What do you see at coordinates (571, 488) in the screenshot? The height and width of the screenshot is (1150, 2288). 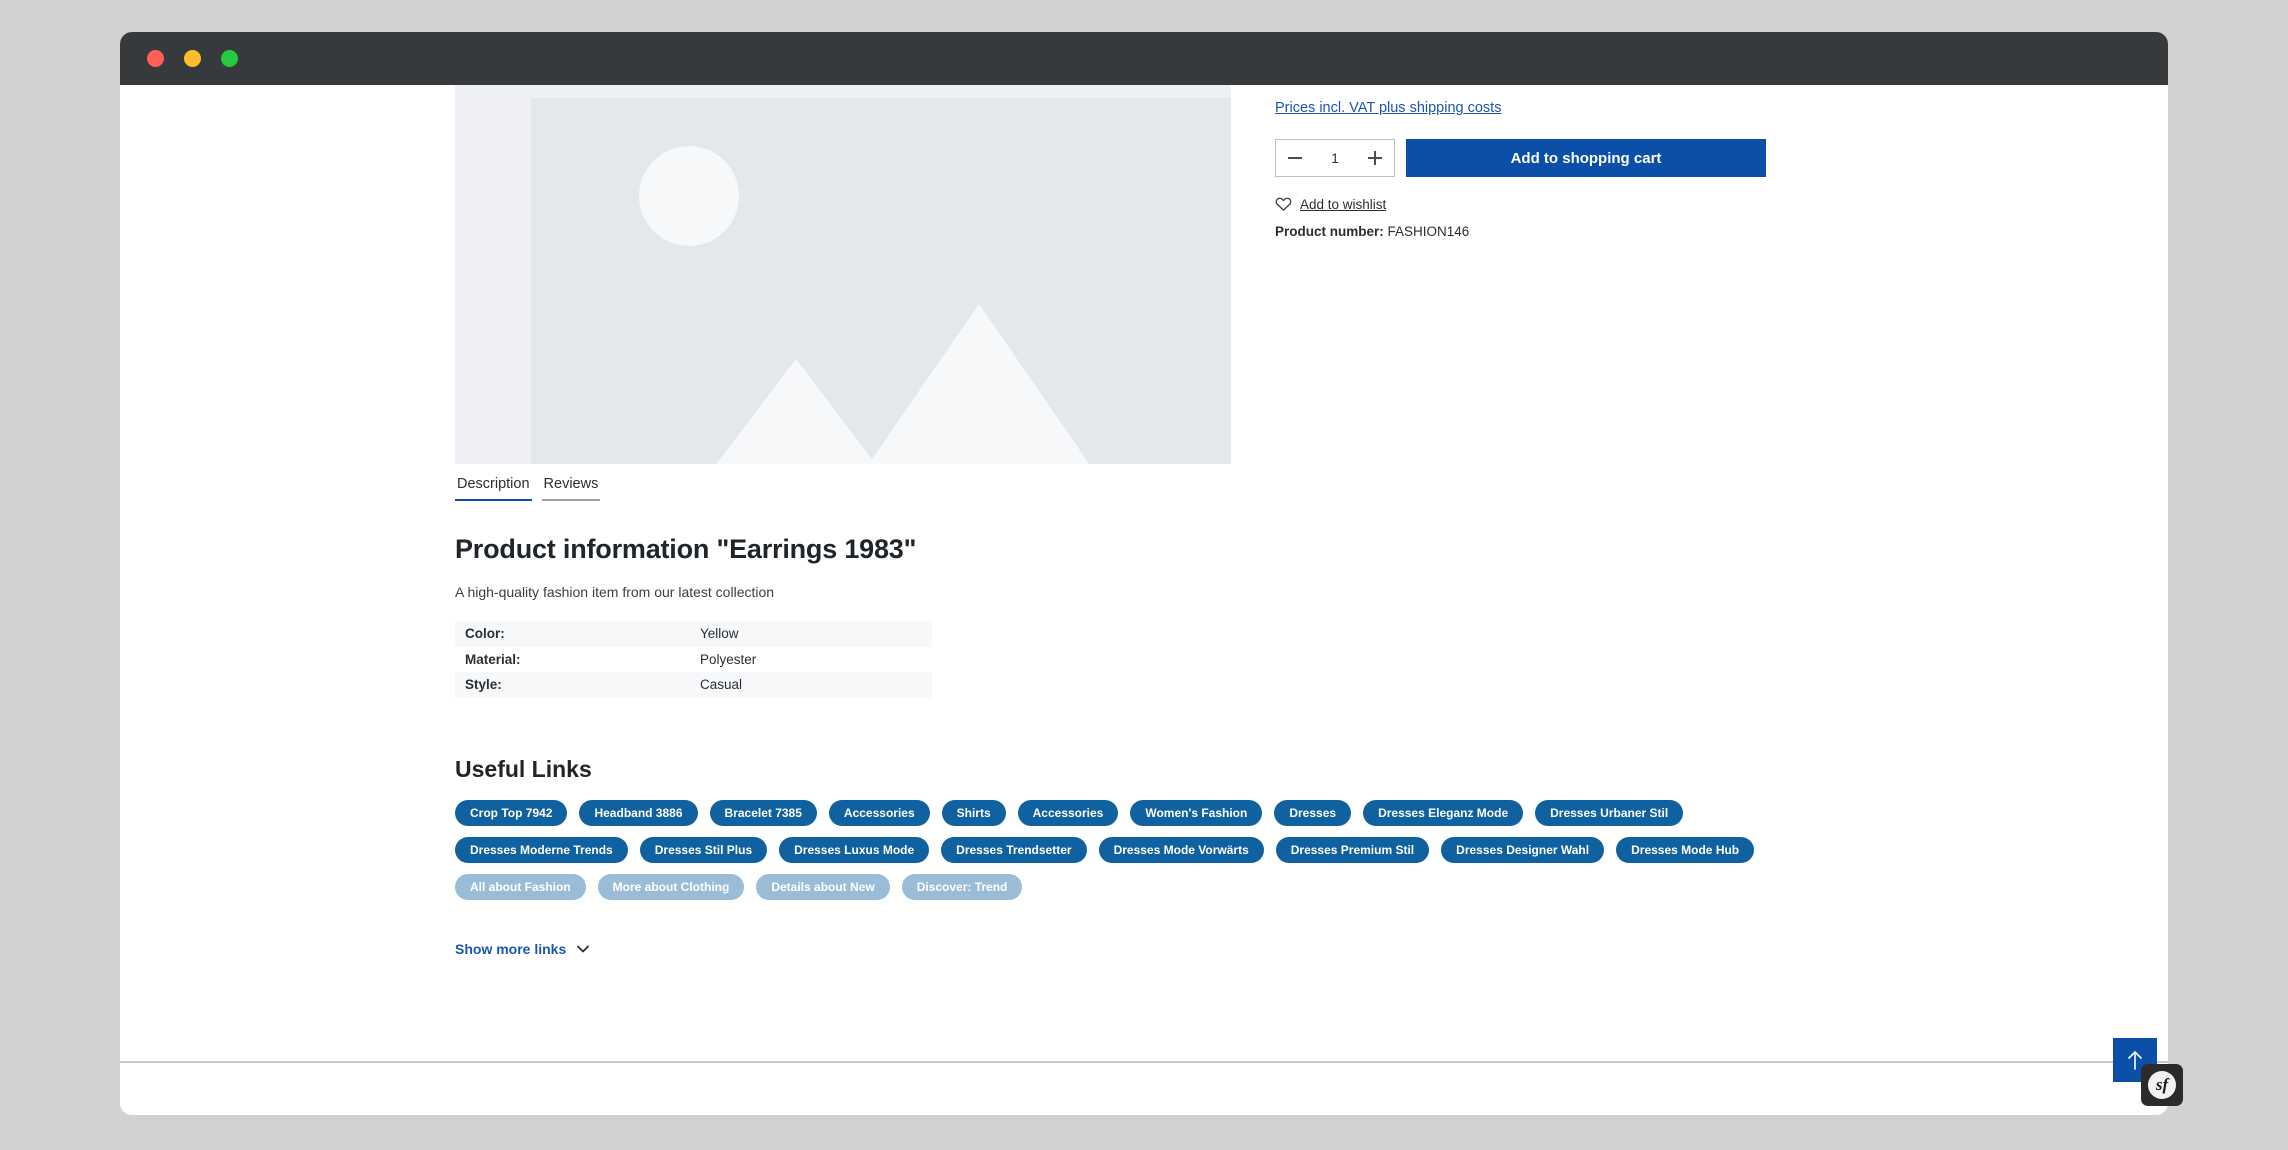 I see `tab-reviews: Reviews` at bounding box center [571, 488].